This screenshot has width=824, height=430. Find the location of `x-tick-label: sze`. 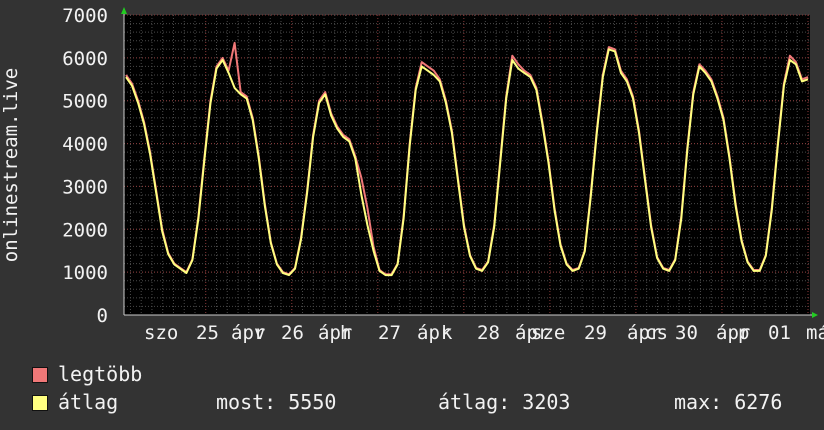

x-tick-label: sze is located at coordinates (548, 333).